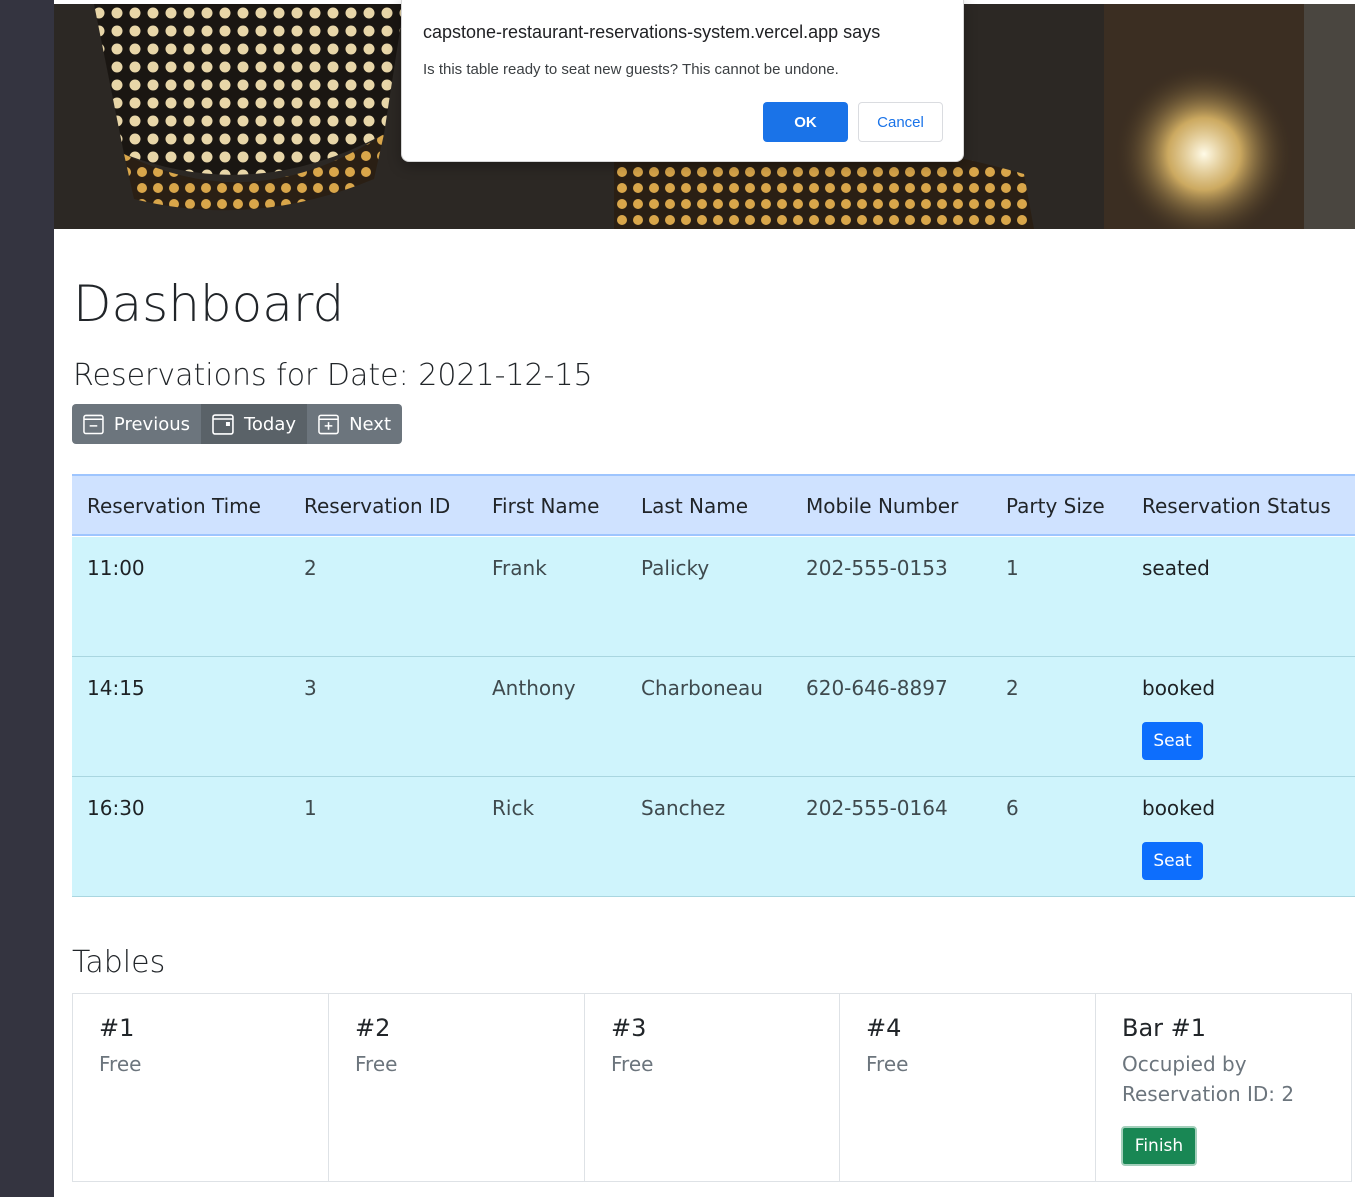 This screenshot has height=1197, width=1355. Describe the element at coordinates (1012, 808) in the screenshot. I see `party-size: 6` at that location.